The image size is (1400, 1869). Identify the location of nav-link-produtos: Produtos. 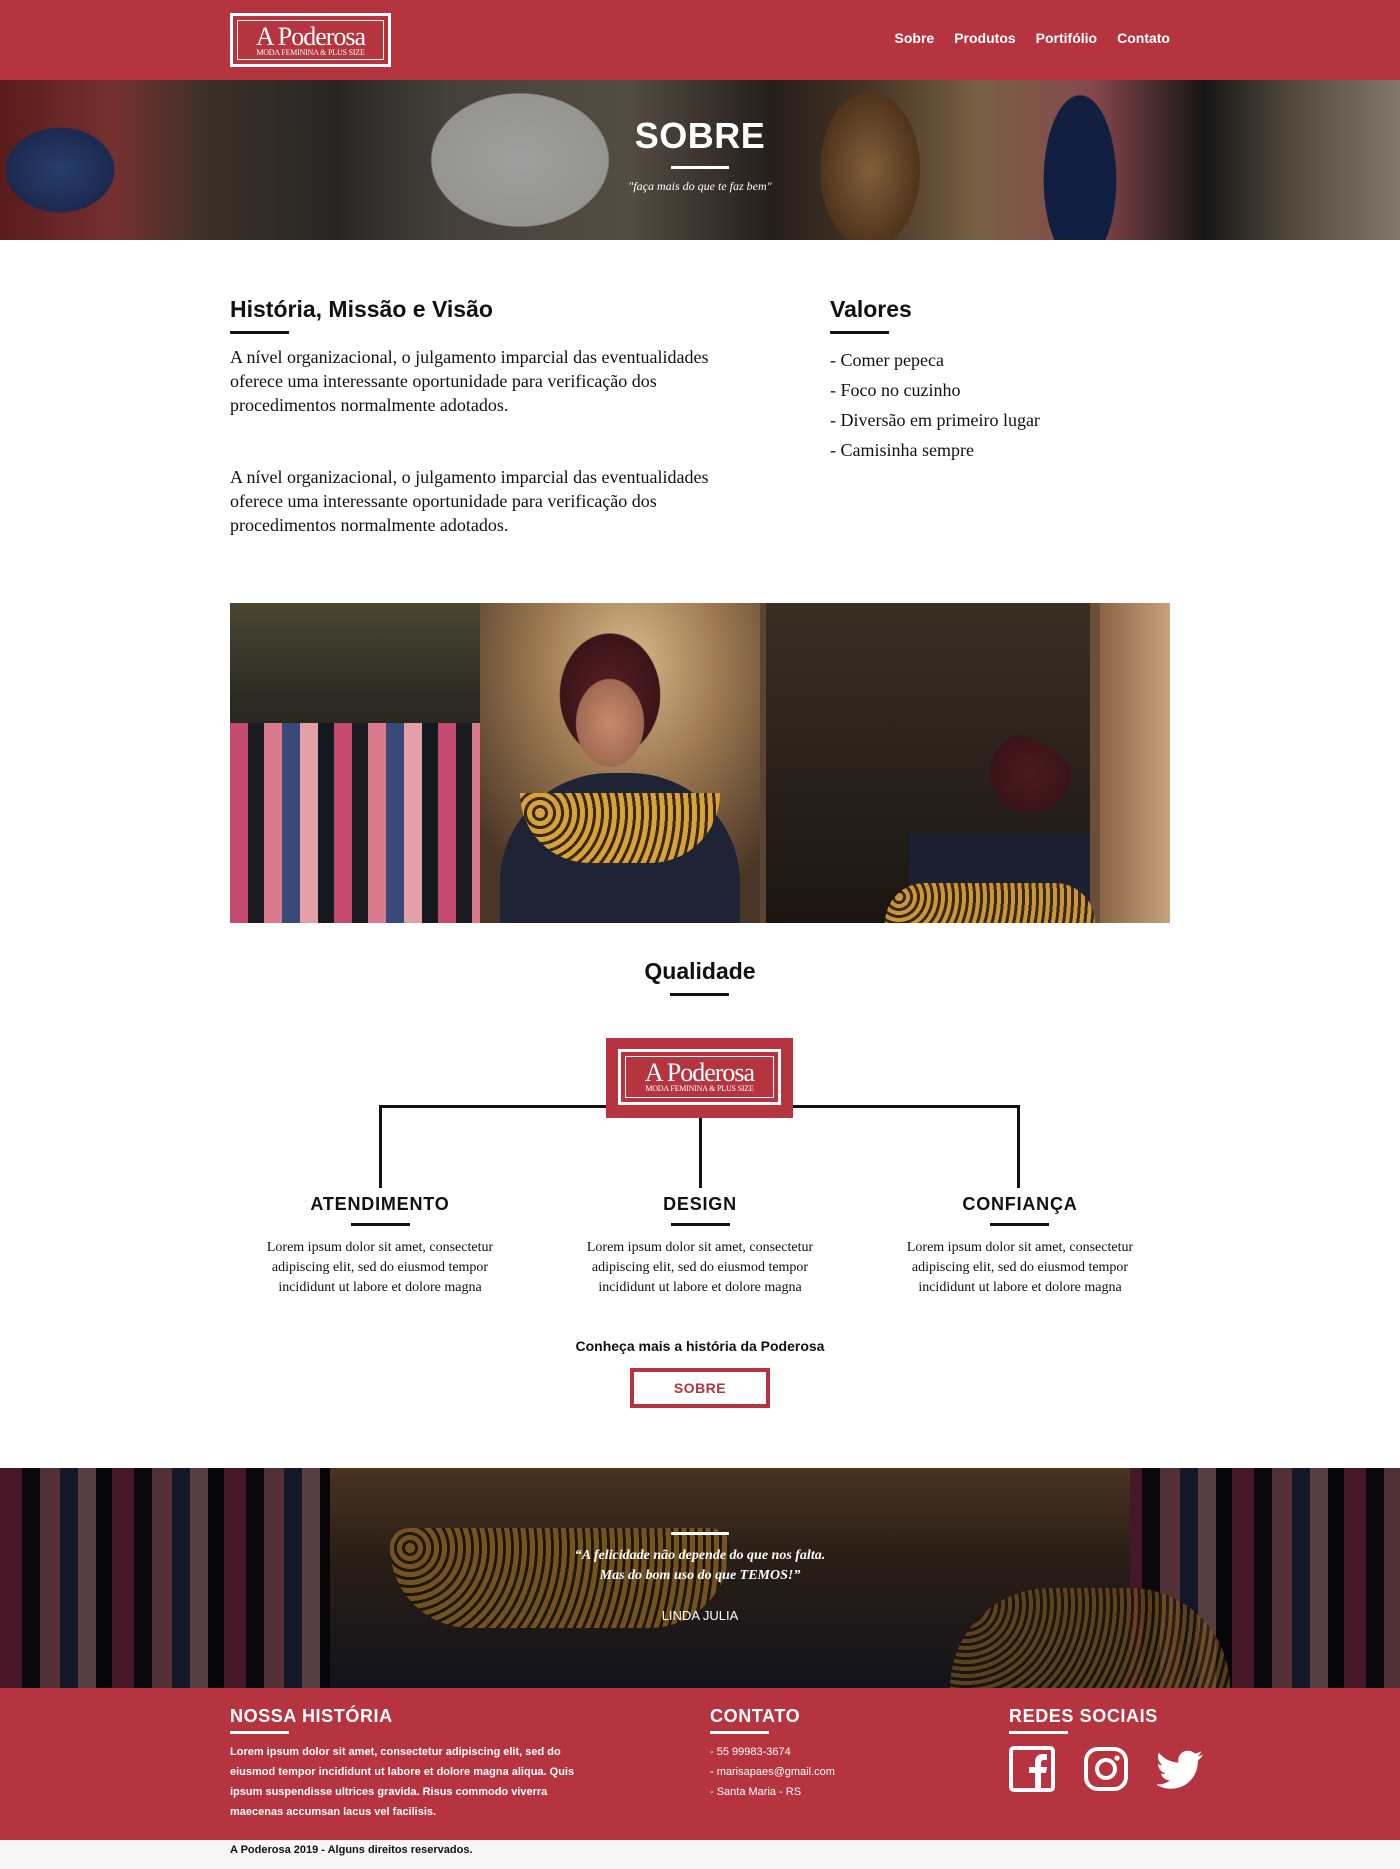
(984, 38).